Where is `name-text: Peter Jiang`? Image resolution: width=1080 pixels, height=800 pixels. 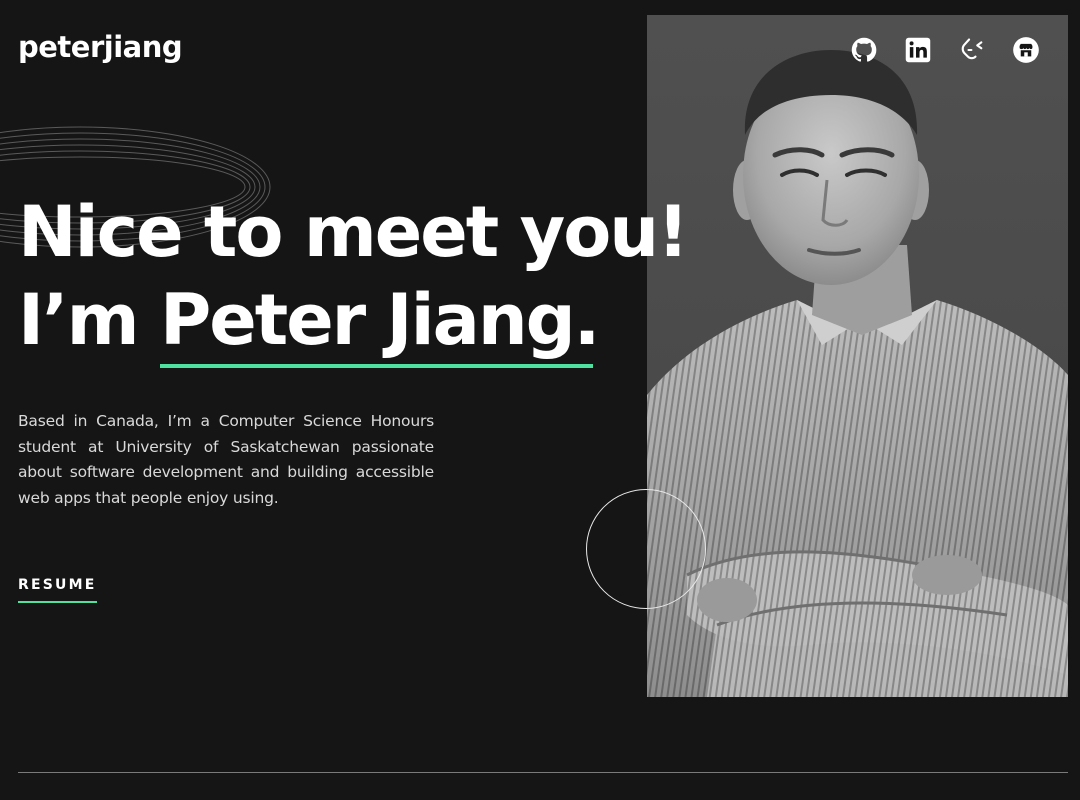
name-text: Peter Jiang is located at coordinates (367, 320).